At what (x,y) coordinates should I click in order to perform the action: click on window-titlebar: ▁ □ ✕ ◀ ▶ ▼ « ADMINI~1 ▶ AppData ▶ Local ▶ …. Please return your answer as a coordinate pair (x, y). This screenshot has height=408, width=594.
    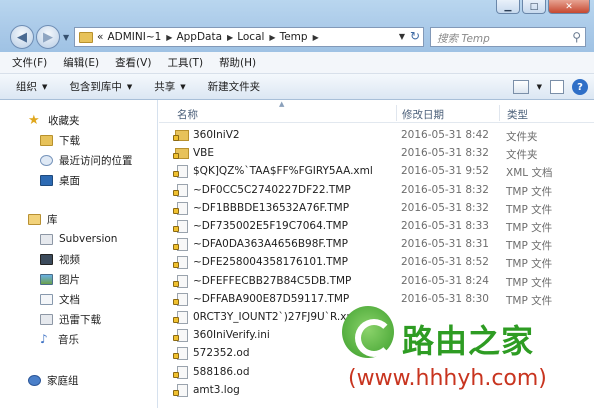
    Looking at the image, I should click on (297, 26).